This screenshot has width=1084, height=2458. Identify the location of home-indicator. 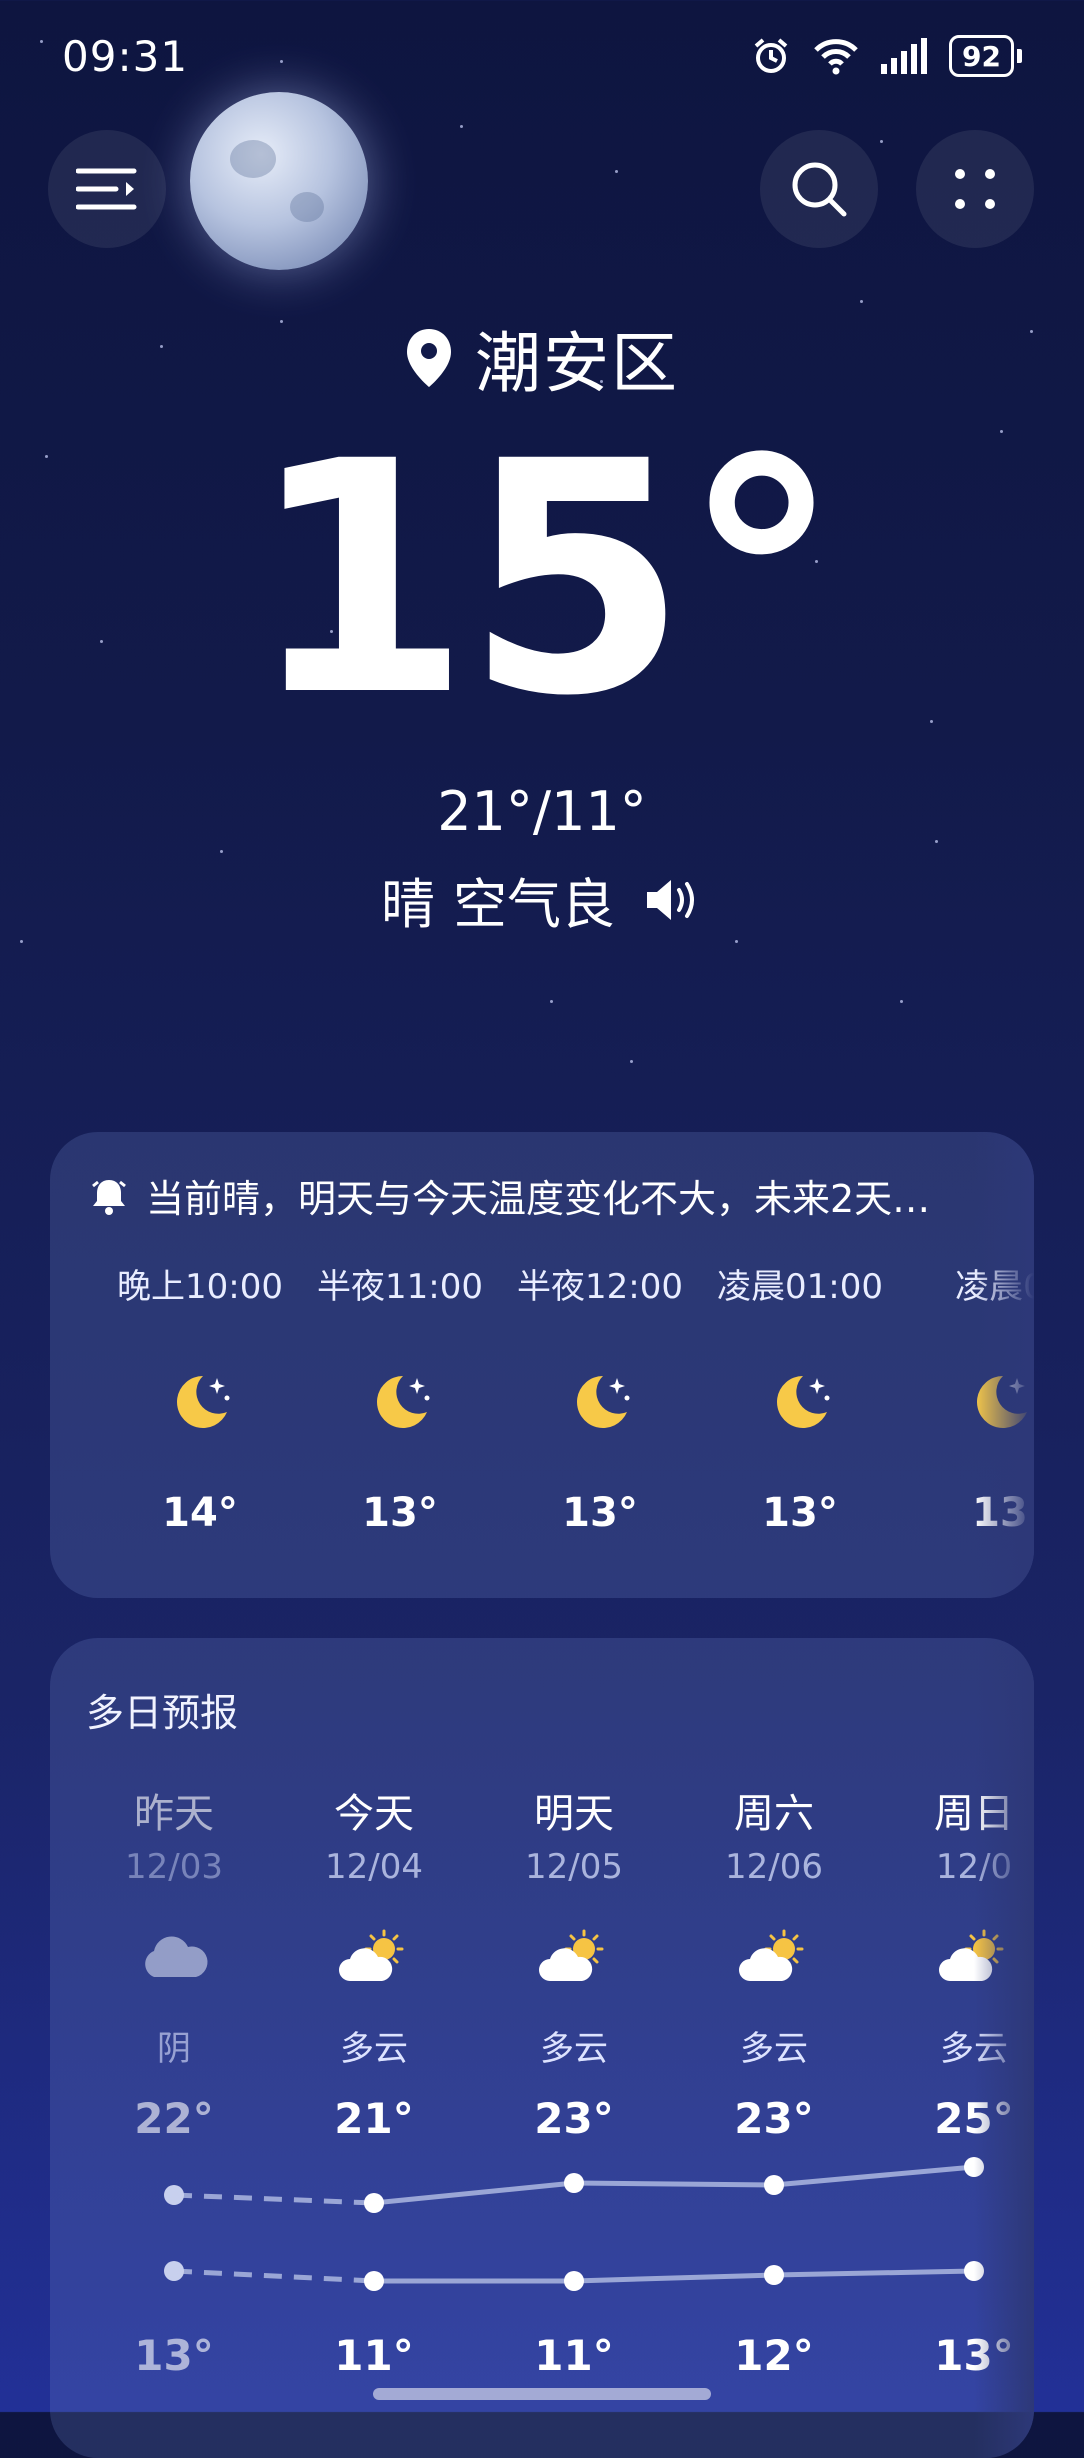
(542, 2394).